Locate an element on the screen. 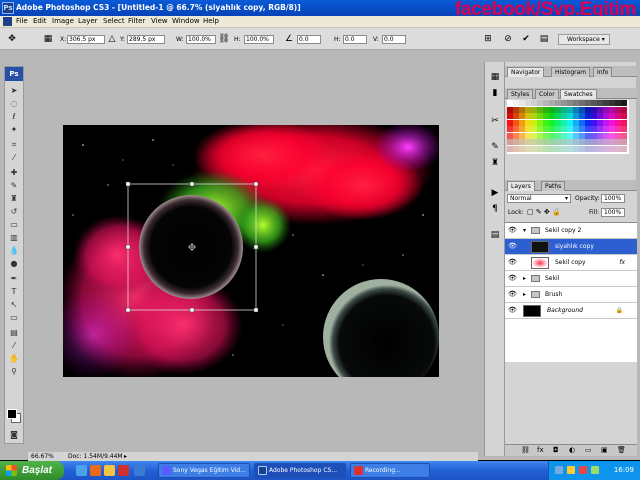 The height and width of the screenshot is (480, 640). brushes-panel-icon: ✎ is located at coordinates (495, 147).